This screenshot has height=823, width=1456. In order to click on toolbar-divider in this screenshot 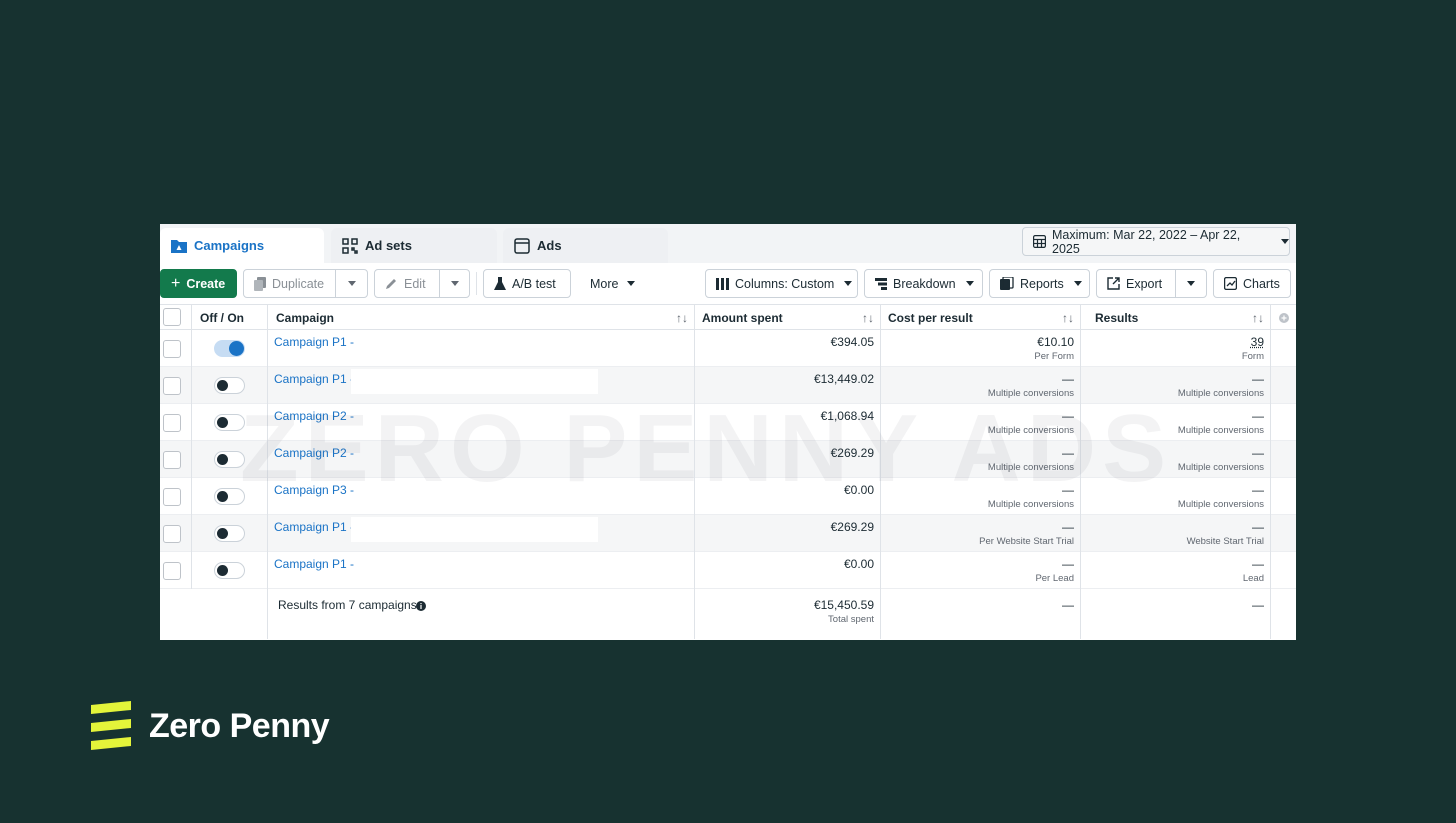, I will do `click(476, 283)`.